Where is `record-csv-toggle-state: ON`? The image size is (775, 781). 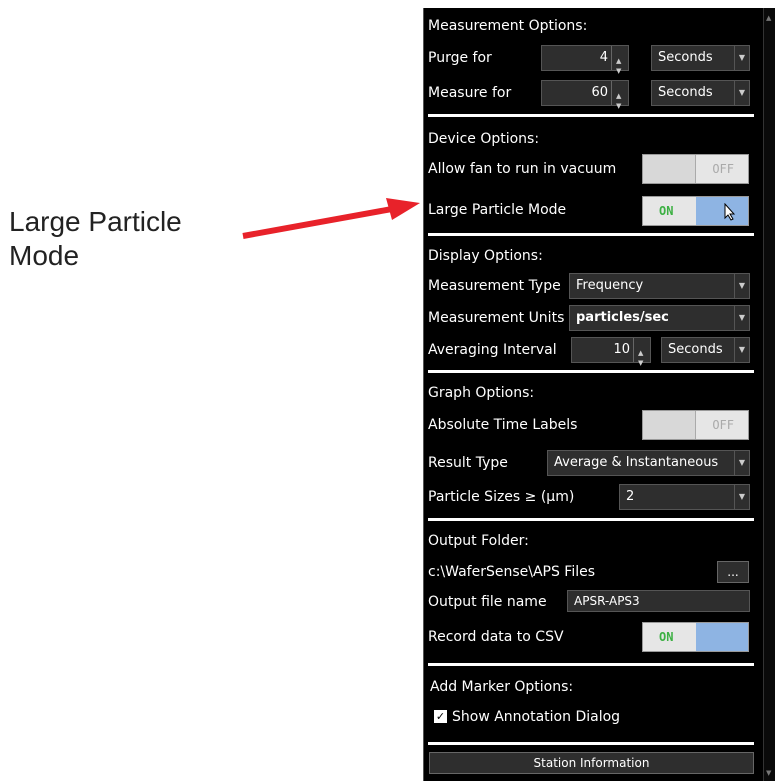
record-csv-toggle-state: ON is located at coordinates (666, 637).